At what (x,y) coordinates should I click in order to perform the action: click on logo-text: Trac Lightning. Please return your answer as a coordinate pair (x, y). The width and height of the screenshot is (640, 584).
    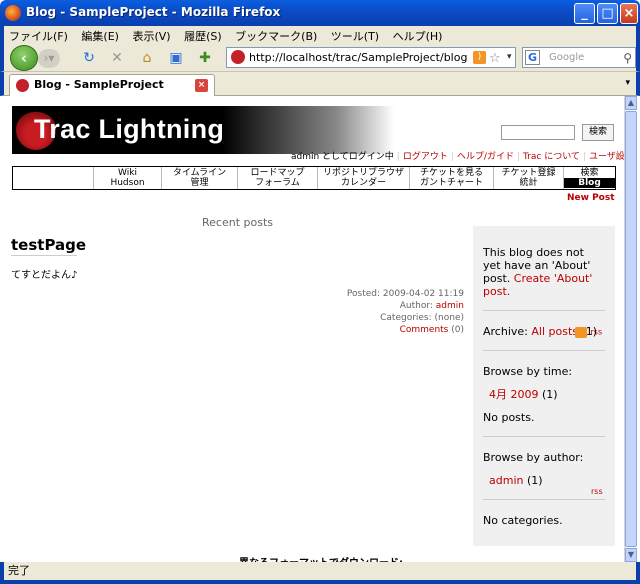
    Looking at the image, I should click on (129, 129).